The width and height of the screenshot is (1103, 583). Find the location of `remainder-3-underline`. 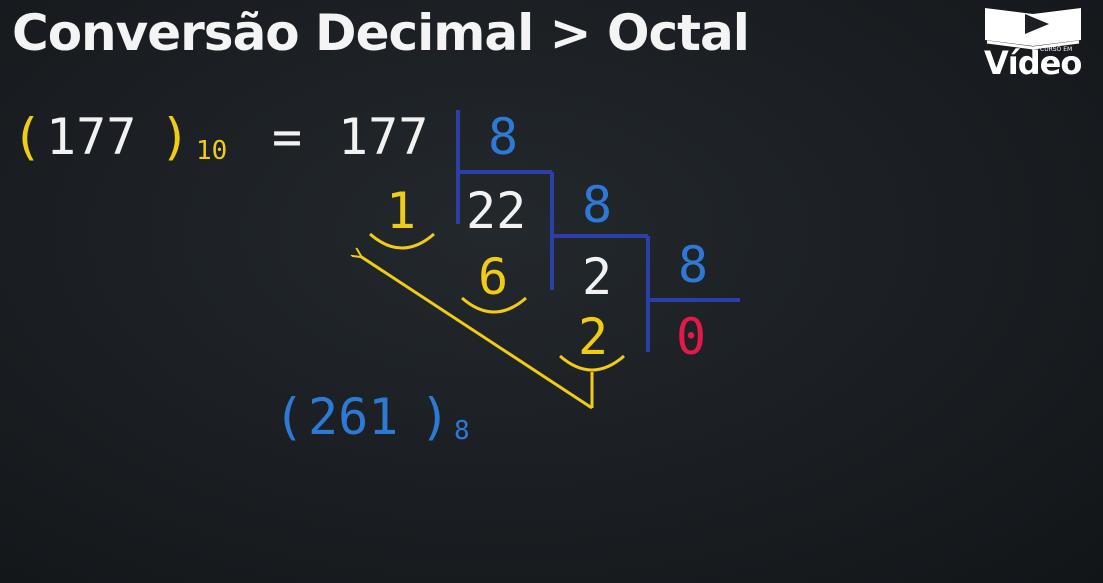

remainder-3-underline is located at coordinates (592, 363).